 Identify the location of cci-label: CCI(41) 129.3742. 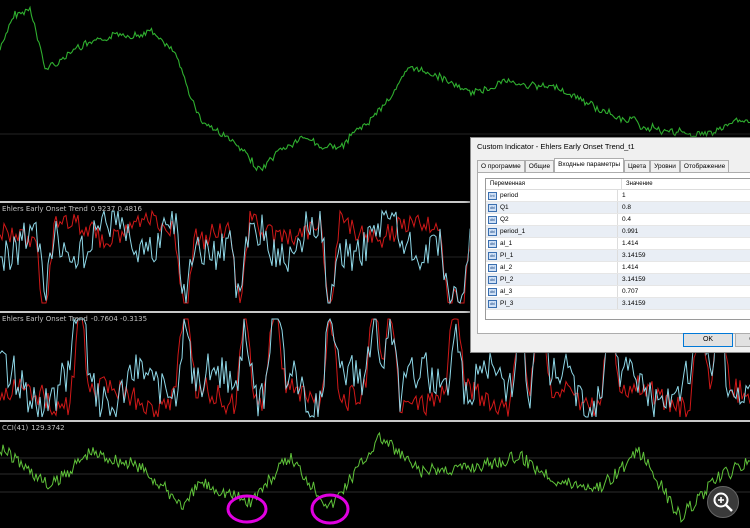
(33, 428).